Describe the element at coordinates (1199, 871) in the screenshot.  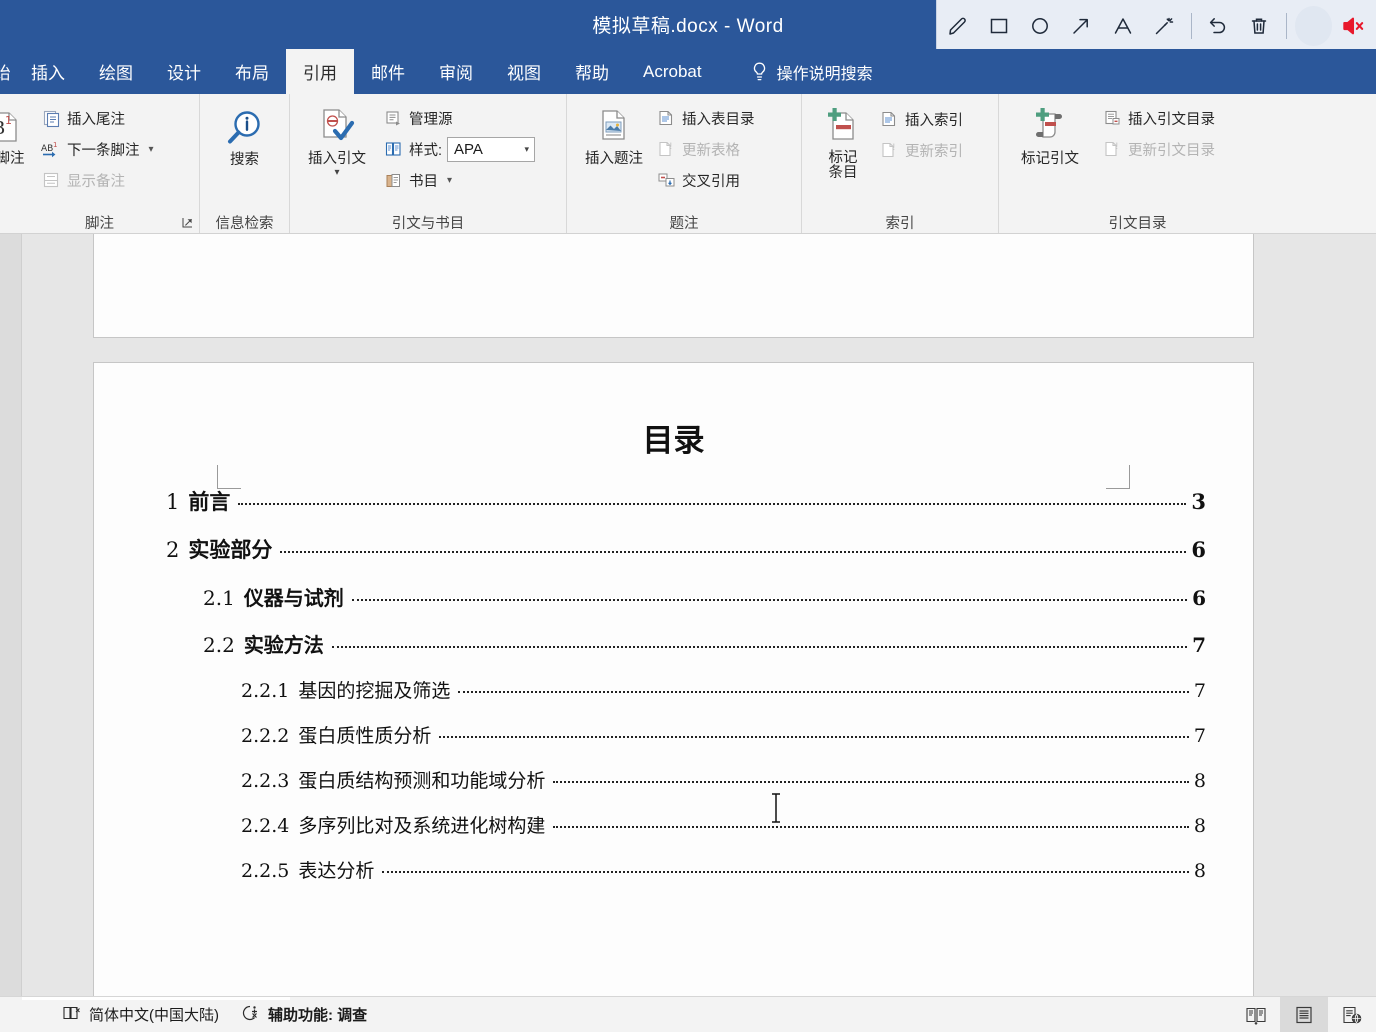
I see `toc-entry-page: 8` at that location.